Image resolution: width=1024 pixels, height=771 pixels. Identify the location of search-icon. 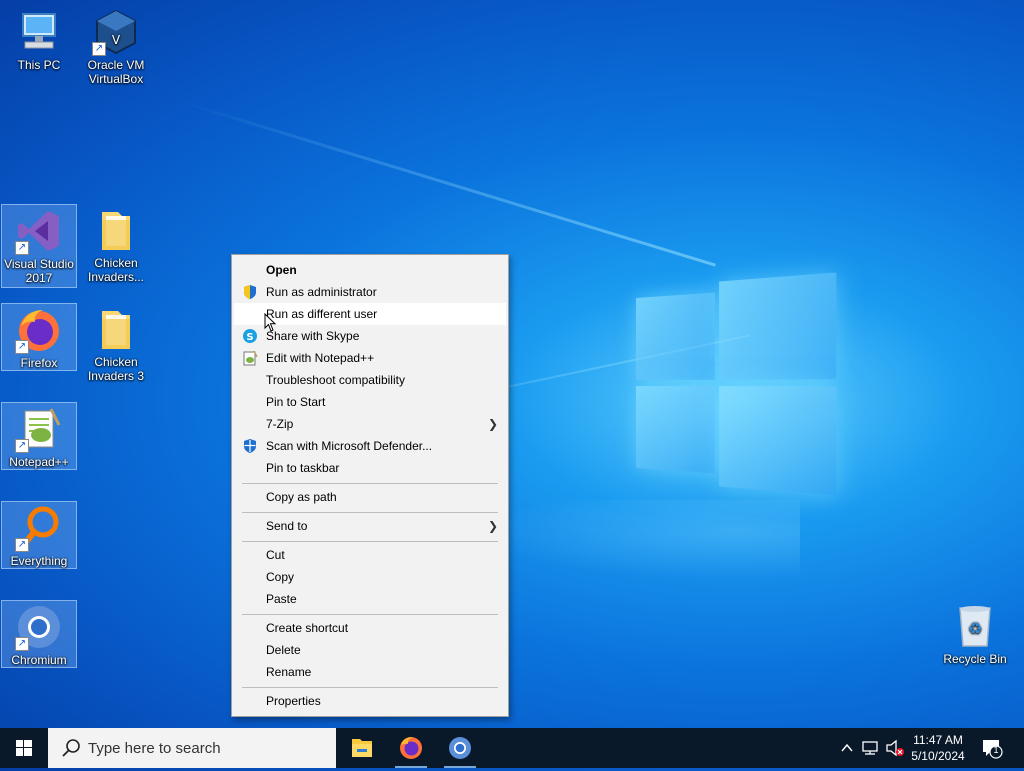
(71, 748).